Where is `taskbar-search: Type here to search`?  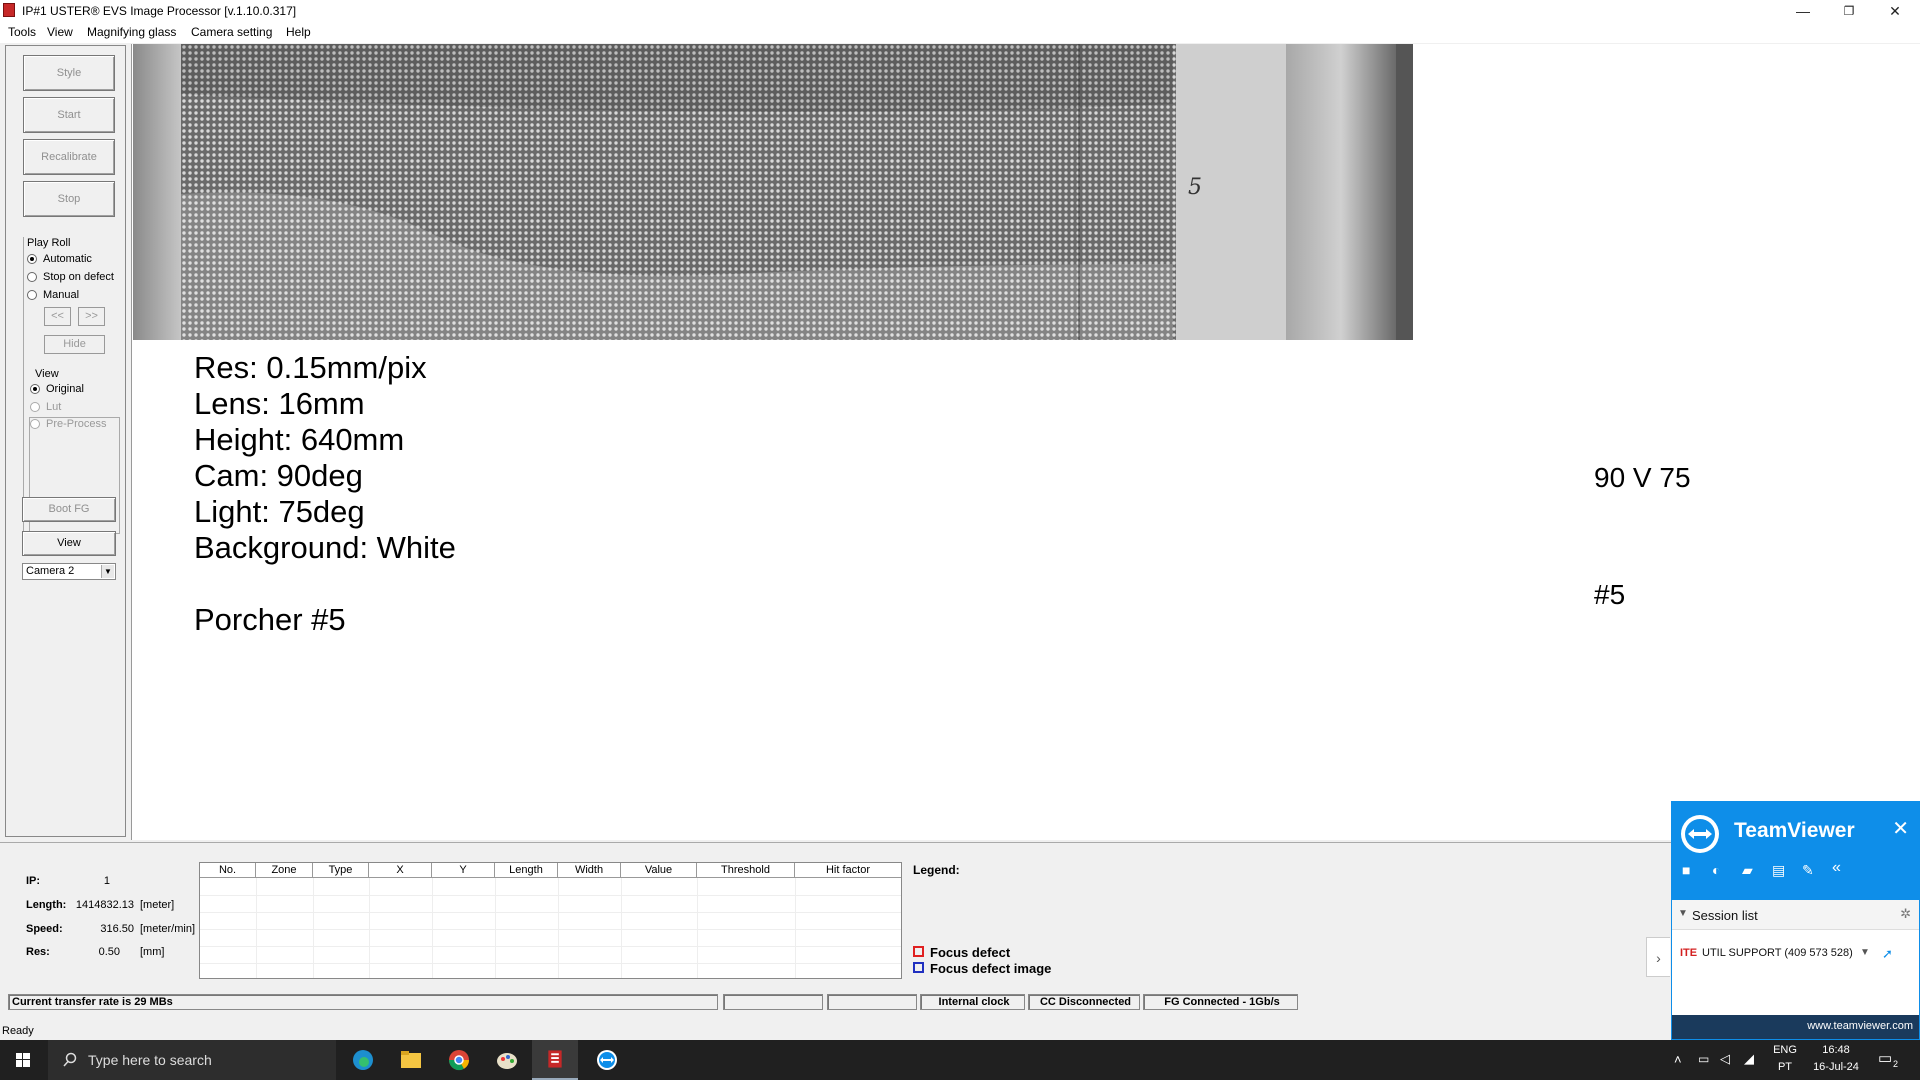
taskbar-search: Type here to search is located at coordinates (192, 1060).